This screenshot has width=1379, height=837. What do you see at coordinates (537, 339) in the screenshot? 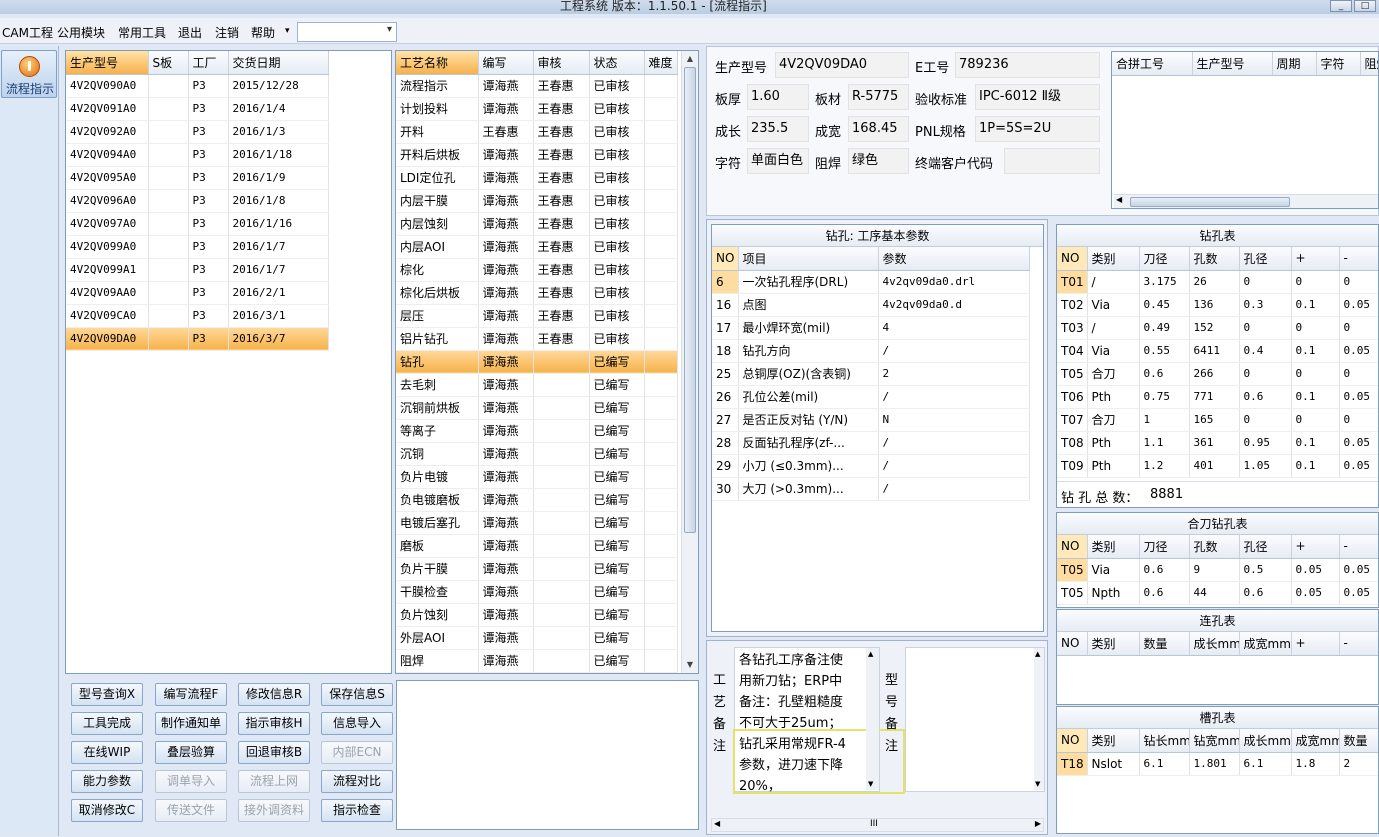
I see `table-row: 铝片钻孔 谭海燕 王春惠 已审核` at bounding box center [537, 339].